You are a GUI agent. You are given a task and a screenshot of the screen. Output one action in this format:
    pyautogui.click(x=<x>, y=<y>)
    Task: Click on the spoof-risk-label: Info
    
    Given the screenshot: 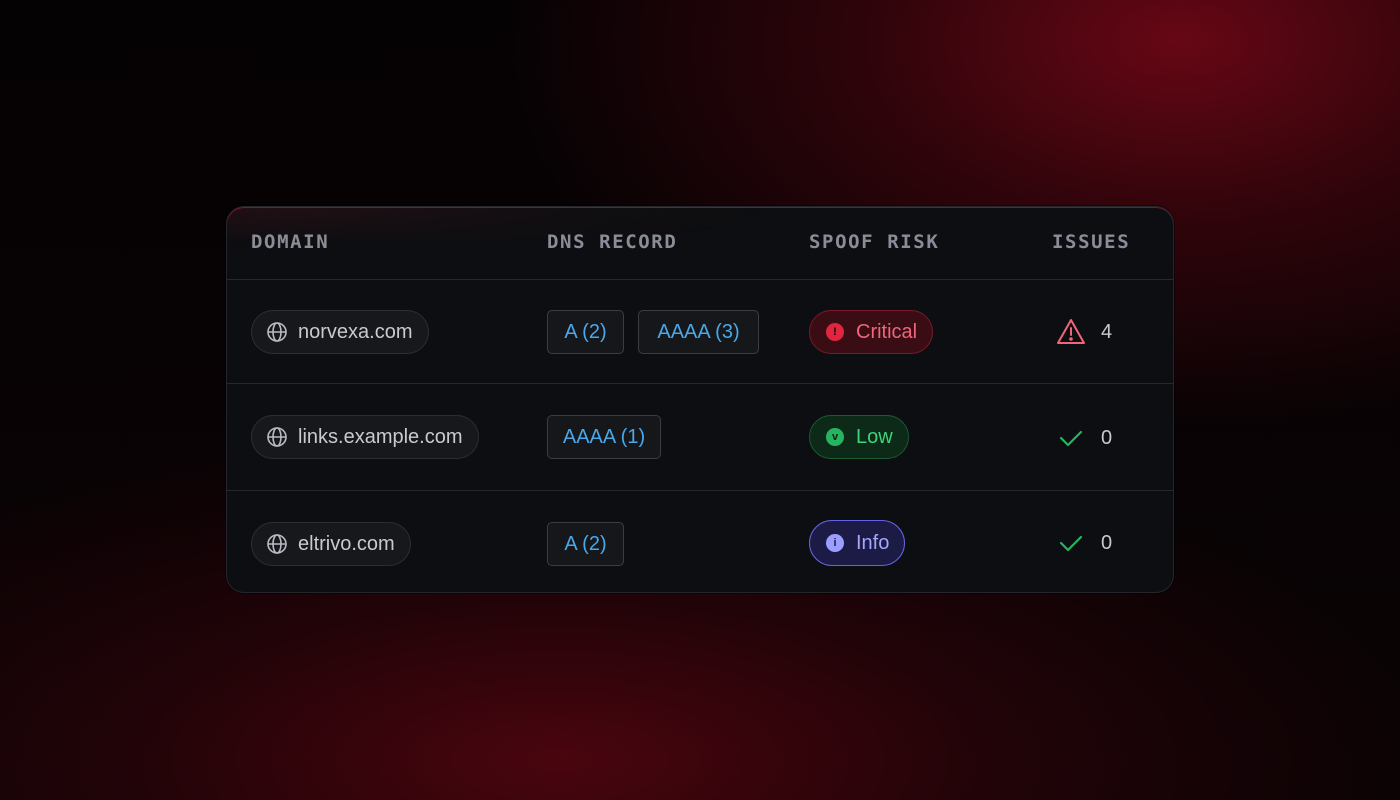 What is the action you would take?
    pyautogui.click(x=873, y=542)
    